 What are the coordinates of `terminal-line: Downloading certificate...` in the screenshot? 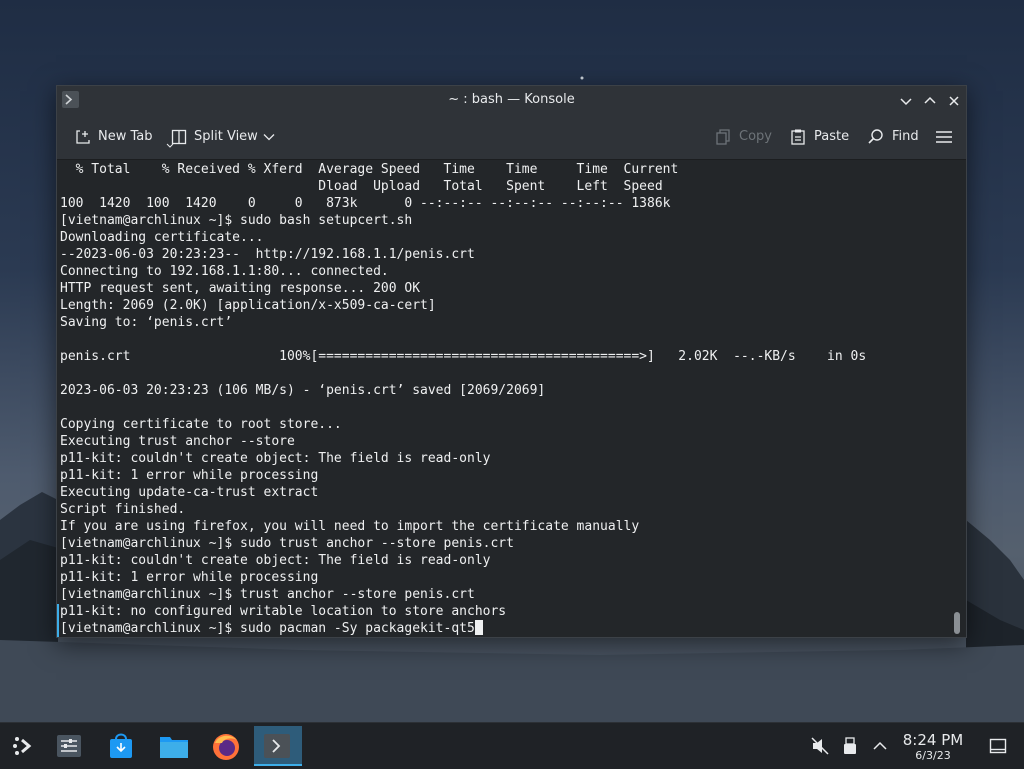 It's located at (162, 237).